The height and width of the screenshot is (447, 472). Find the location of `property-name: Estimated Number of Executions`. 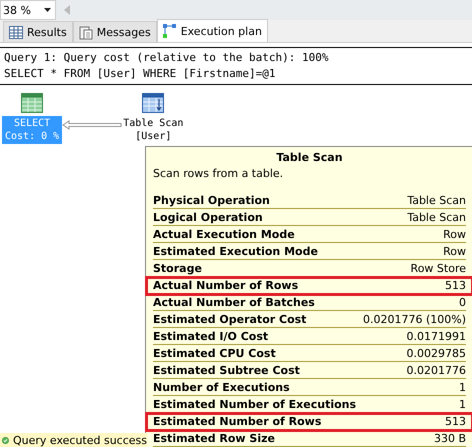

property-name: Estimated Number of Executions is located at coordinates (254, 404).